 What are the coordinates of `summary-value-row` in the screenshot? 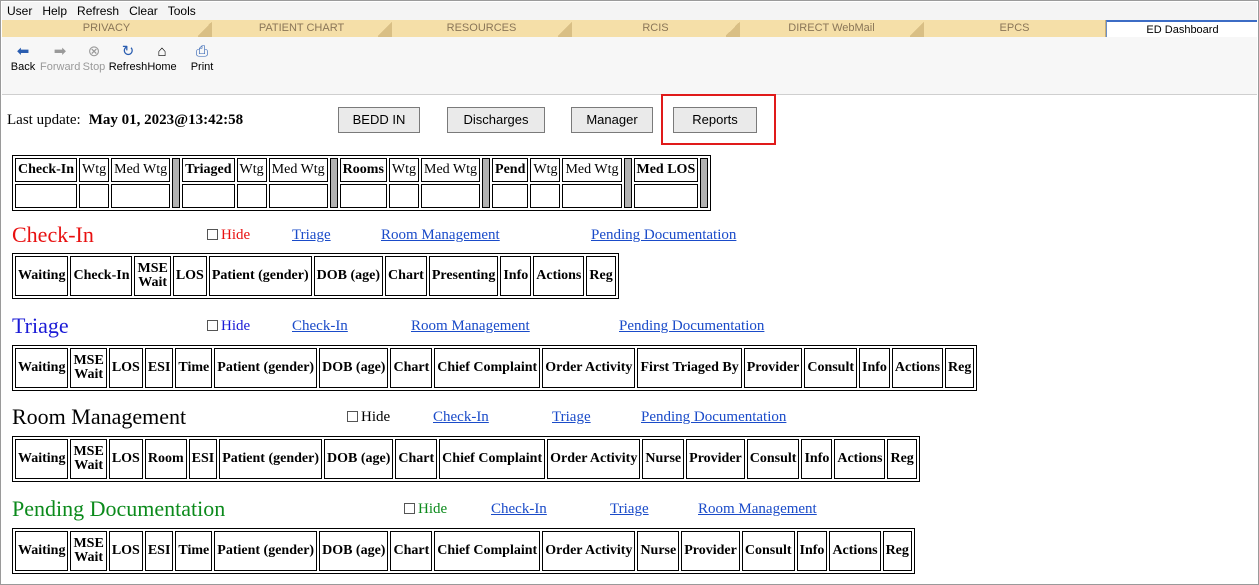 It's located at (361, 196).